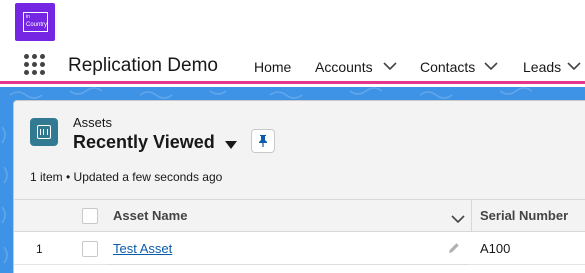 The width and height of the screenshot is (585, 273). What do you see at coordinates (447, 67) in the screenshot?
I see `nav-item-contacts: Contacts` at bounding box center [447, 67].